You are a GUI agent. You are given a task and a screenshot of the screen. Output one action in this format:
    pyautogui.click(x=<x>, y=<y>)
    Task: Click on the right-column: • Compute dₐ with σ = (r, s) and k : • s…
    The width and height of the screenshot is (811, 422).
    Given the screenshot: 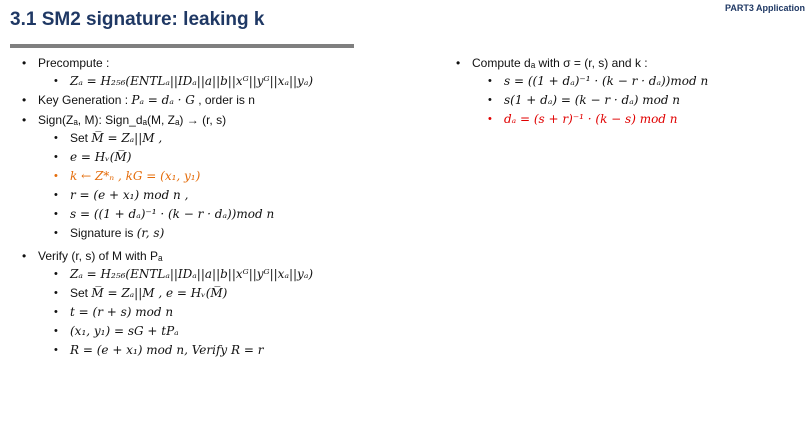 What is the action you would take?
    pyautogui.click(x=631, y=93)
    